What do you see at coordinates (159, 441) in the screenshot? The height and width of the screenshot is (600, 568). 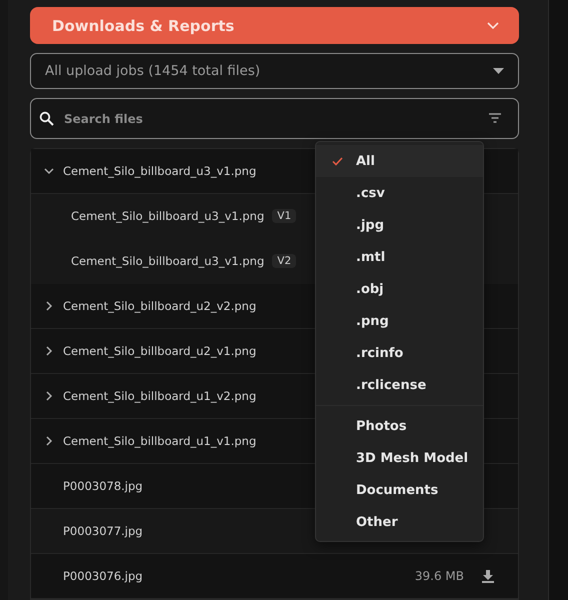 I see `file-name: Cement_Silo_billboard_u1_v1.png` at bounding box center [159, 441].